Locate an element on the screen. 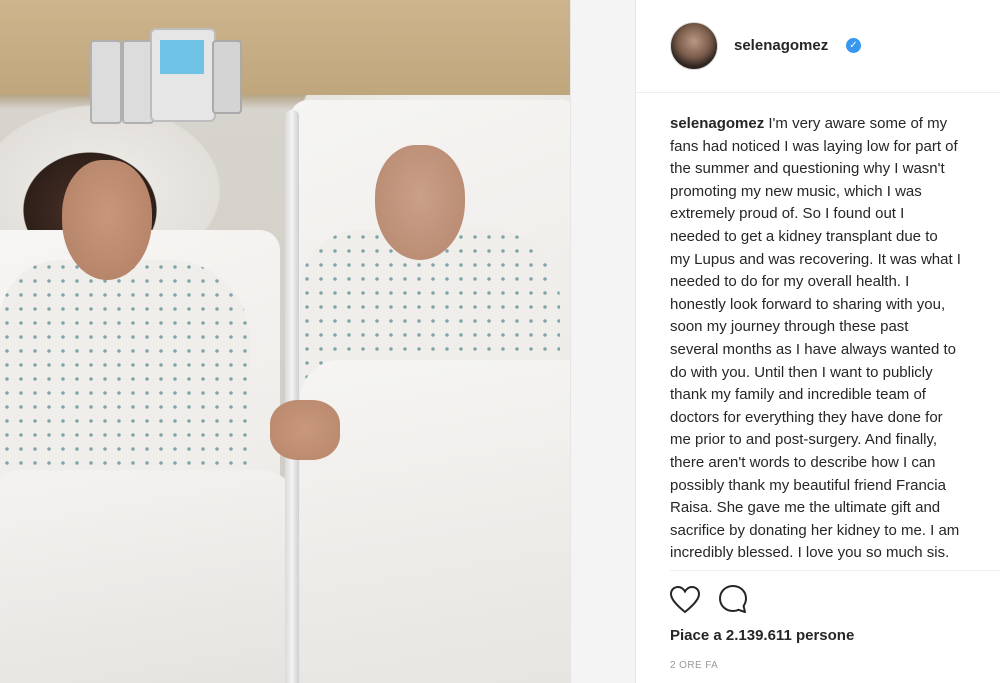 The height and width of the screenshot is (683, 1000). caption-text: thank my family and incredible team of is located at coordinates (798, 395).